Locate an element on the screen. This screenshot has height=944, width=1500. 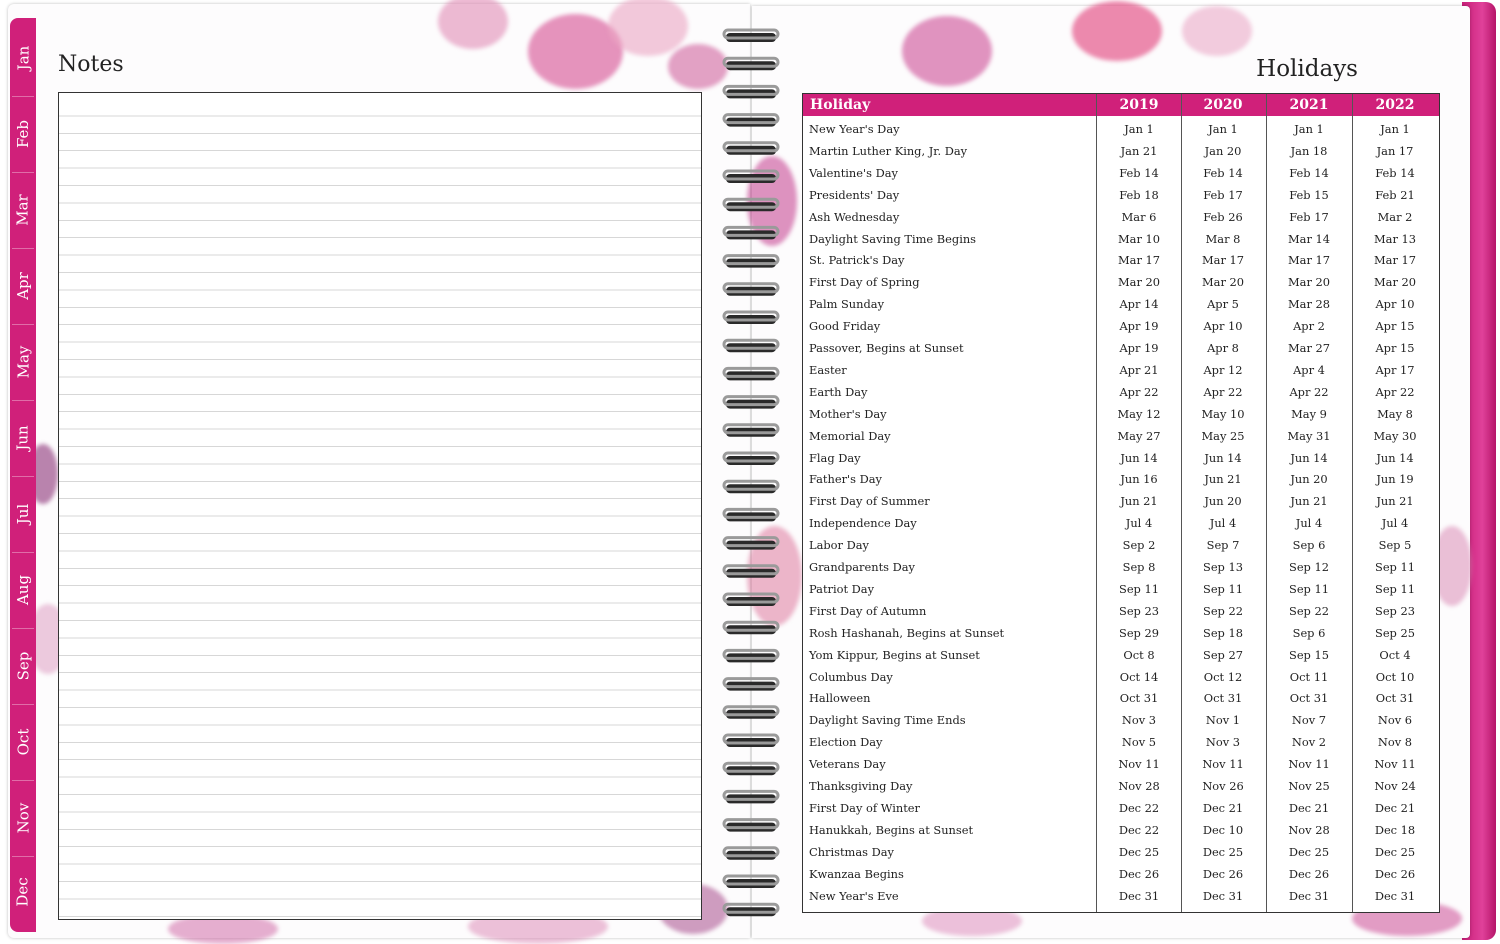
holiday-date: Mar 20 is located at coordinates (1222, 282).